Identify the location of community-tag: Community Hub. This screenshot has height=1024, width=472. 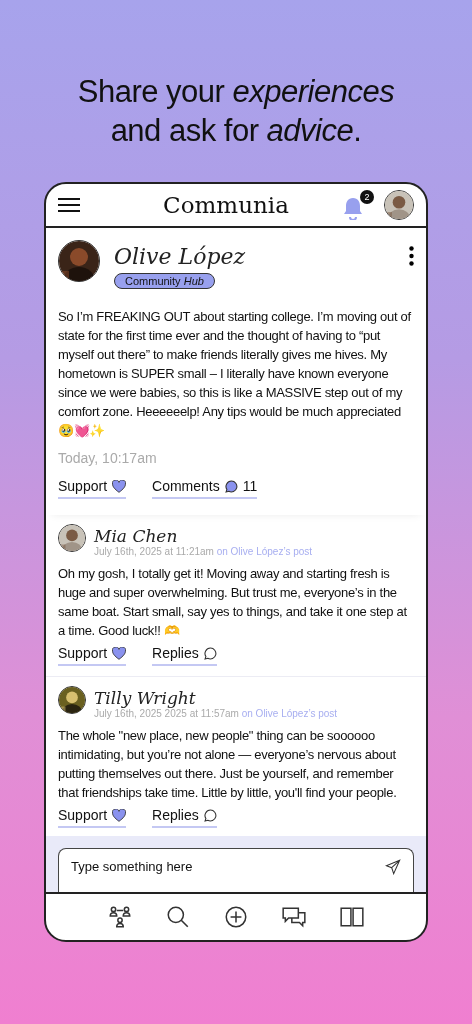
(164, 281).